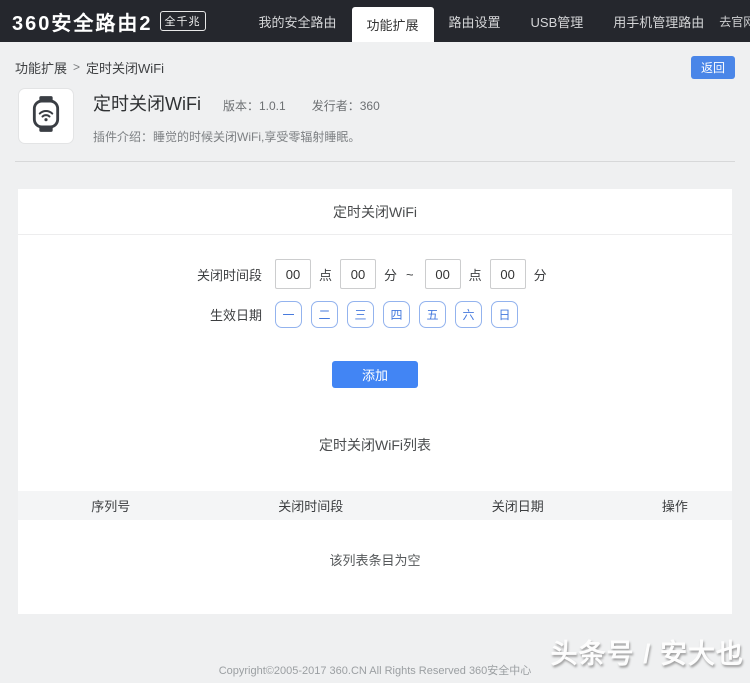 The height and width of the screenshot is (683, 750). I want to click on smartwatch-wifi-icon, so click(46, 116).